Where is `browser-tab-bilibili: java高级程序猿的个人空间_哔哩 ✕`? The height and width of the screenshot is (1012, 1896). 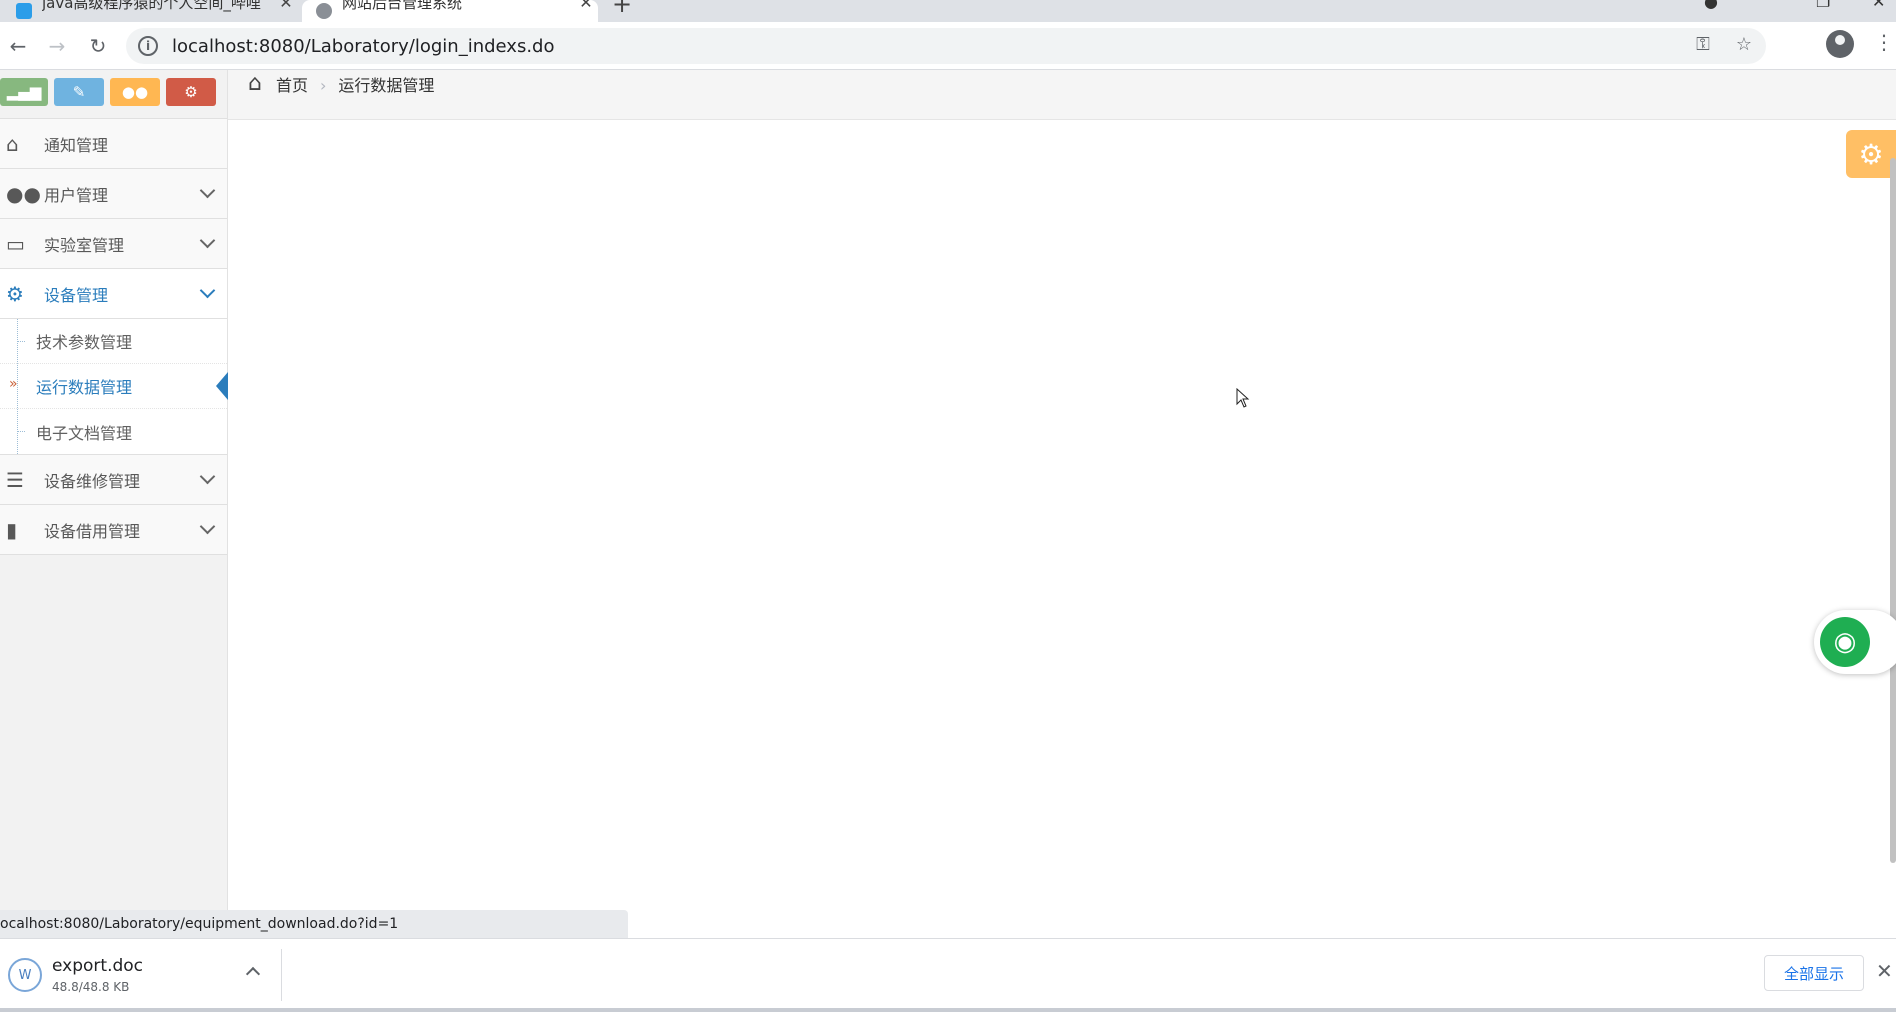
browser-tab-bilibili: java高级程序猿的个人空间_哔哩 ✕ is located at coordinates (149, 11).